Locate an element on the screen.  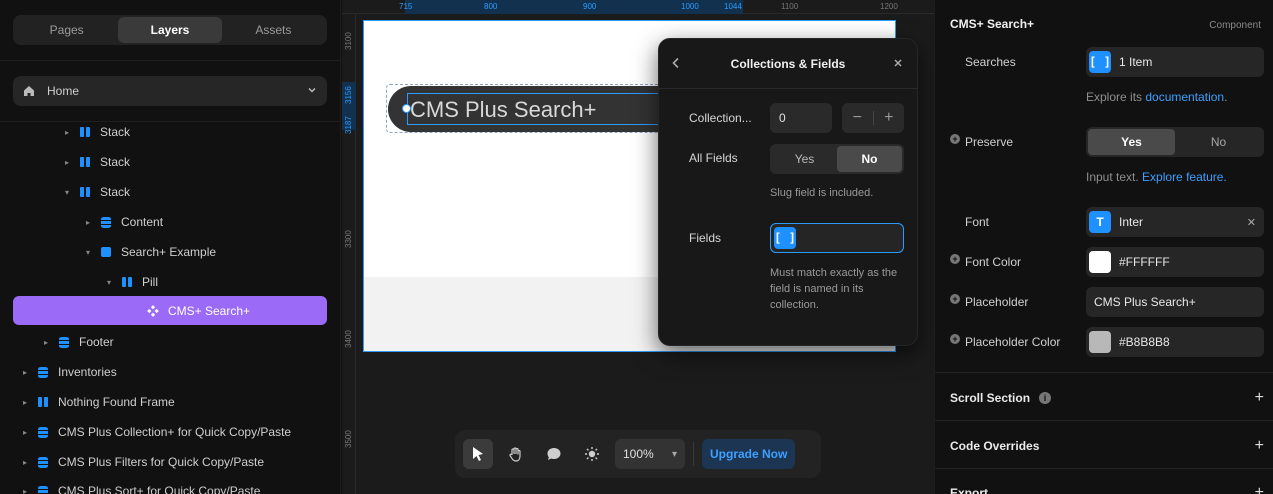
array-icon: [ ] is located at coordinates (1100, 62).